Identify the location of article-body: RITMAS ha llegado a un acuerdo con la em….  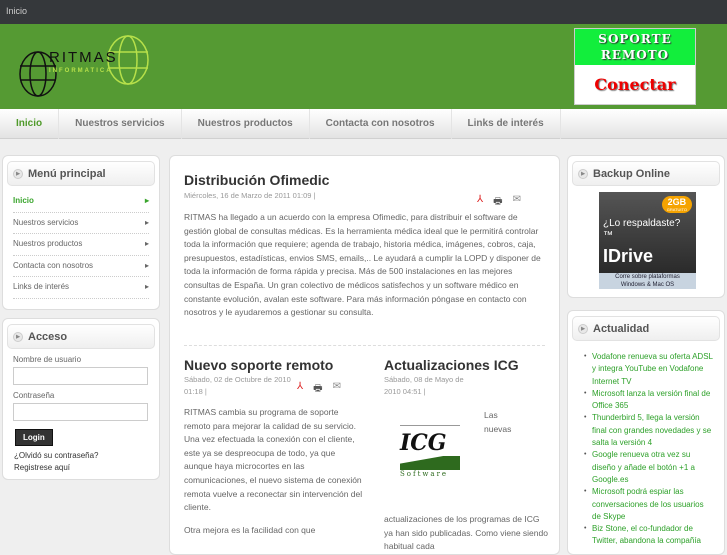
(362, 265).